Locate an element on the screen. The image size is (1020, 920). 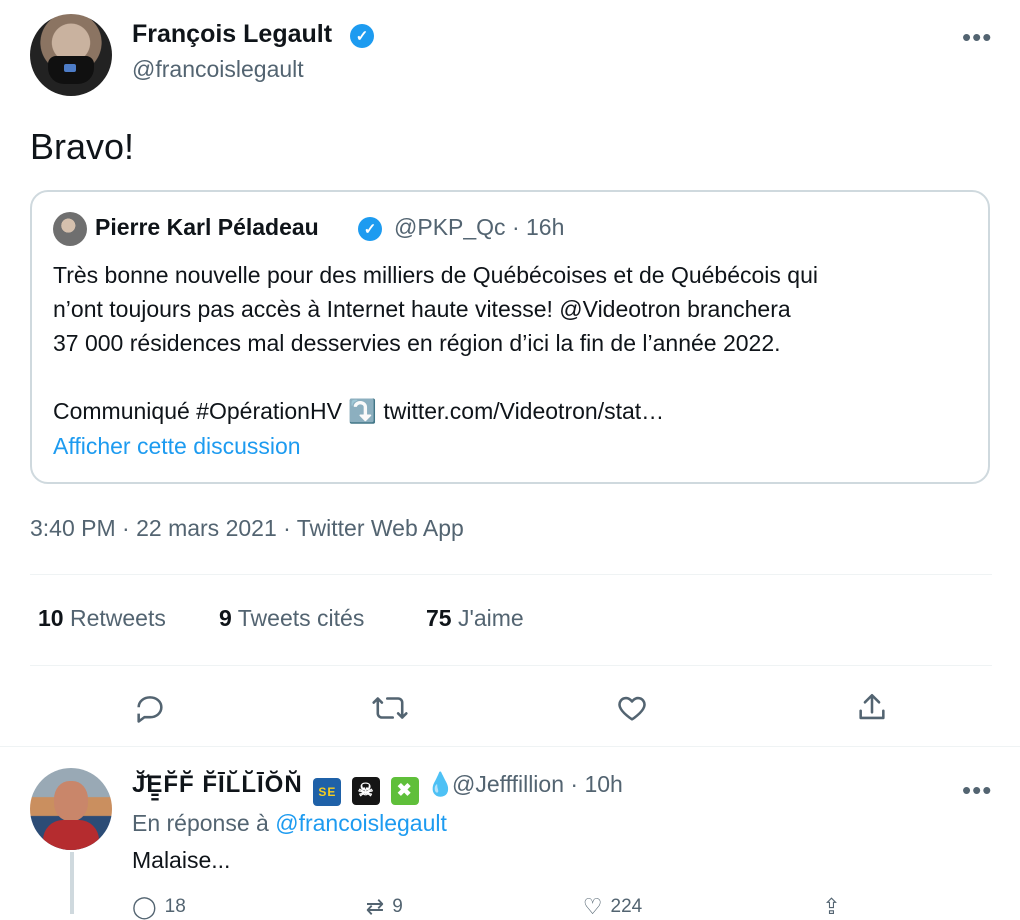
quoted-author-handle: @PKP_Qc is located at coordinates (450, 227).